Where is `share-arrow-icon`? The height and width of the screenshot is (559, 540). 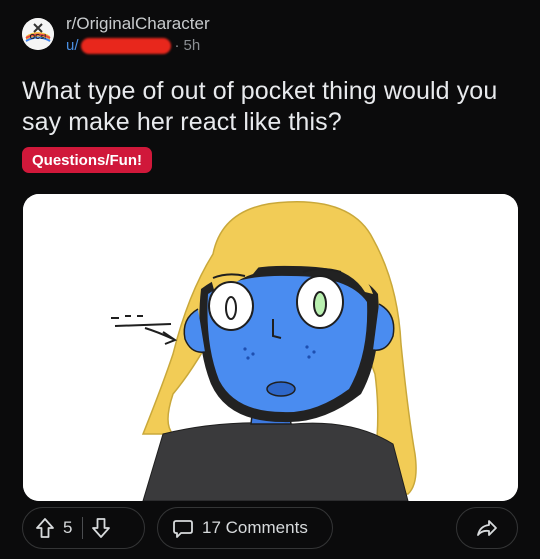 share-arrow-icon is located at coordinates (487, 528).